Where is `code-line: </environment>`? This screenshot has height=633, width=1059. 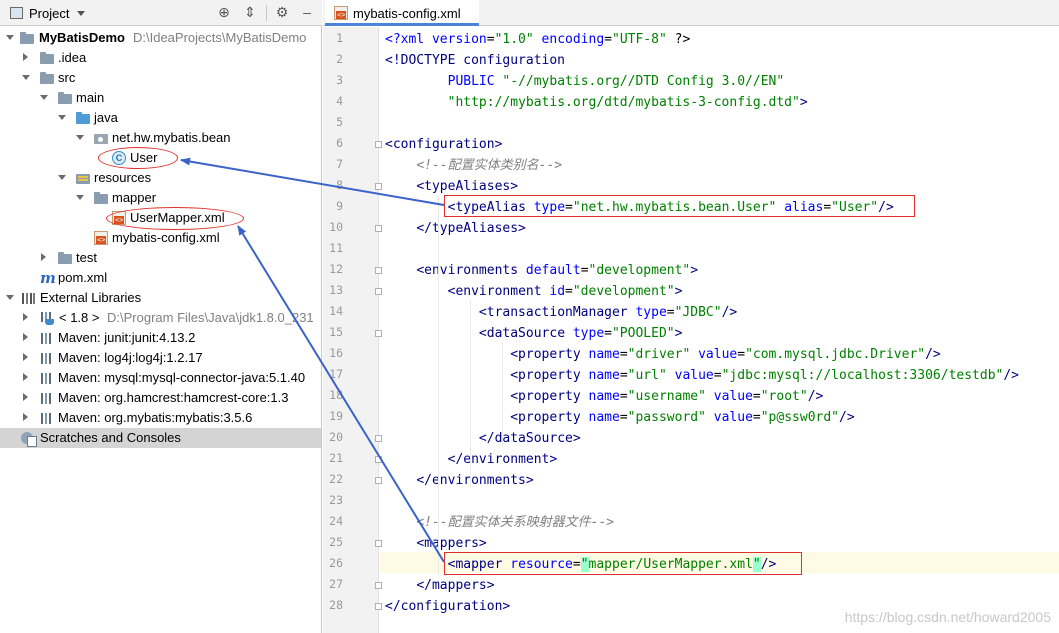
code-line: </environment> is located at coordinates (471, 459).